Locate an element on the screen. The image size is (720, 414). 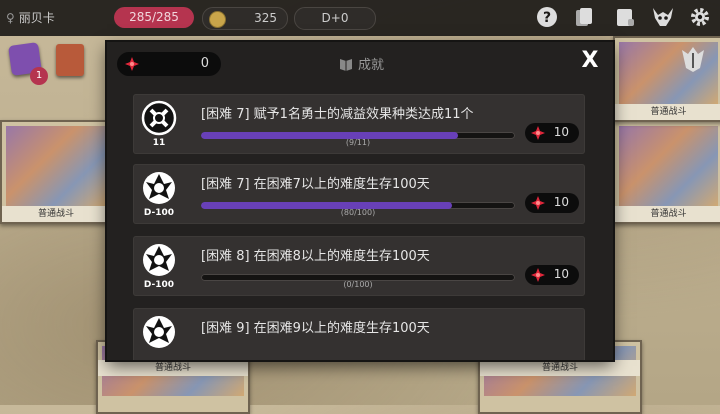
day-counter: D+0 is located at coordinates (335, 18).